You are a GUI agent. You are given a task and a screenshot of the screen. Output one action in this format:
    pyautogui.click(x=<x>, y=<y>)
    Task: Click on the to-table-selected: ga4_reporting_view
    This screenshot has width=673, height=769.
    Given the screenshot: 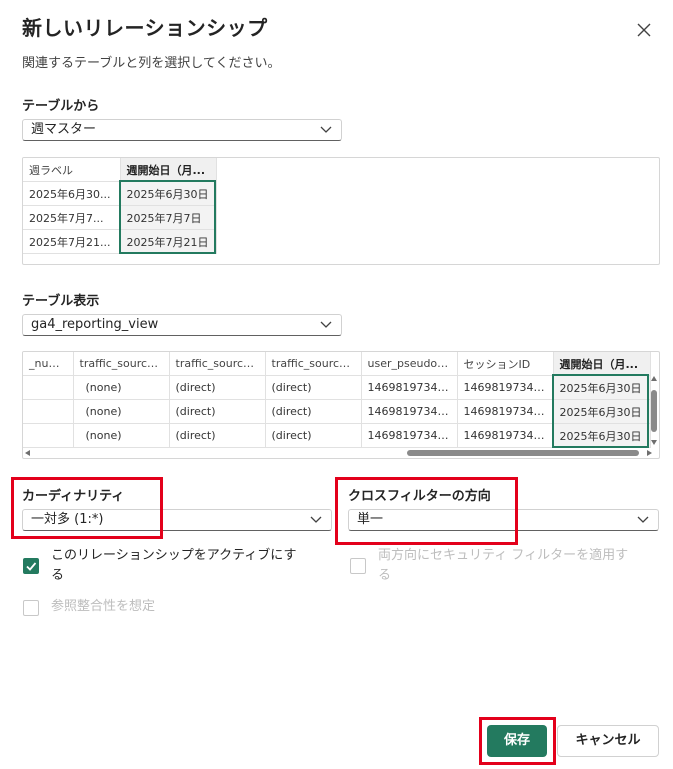 What is the action you would take?
    pyautogui.click(x=95, y=324)
    